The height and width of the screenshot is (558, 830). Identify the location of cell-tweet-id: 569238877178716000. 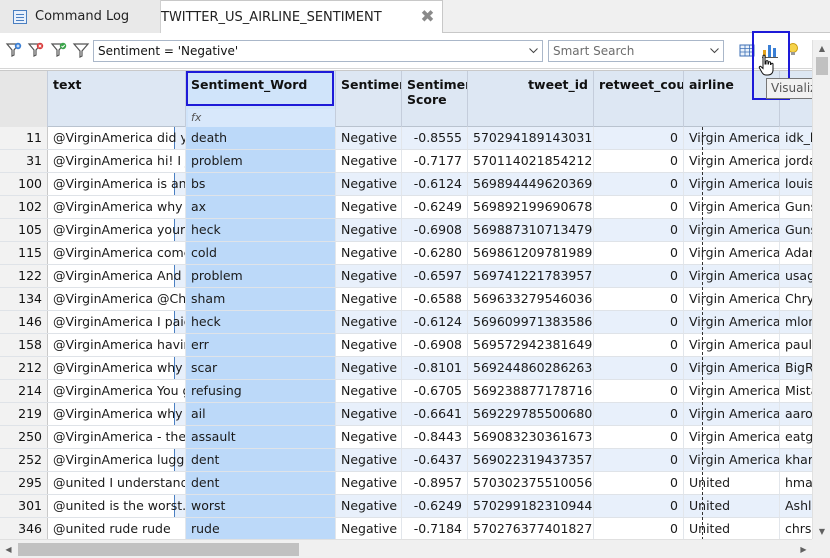
(531, 391).